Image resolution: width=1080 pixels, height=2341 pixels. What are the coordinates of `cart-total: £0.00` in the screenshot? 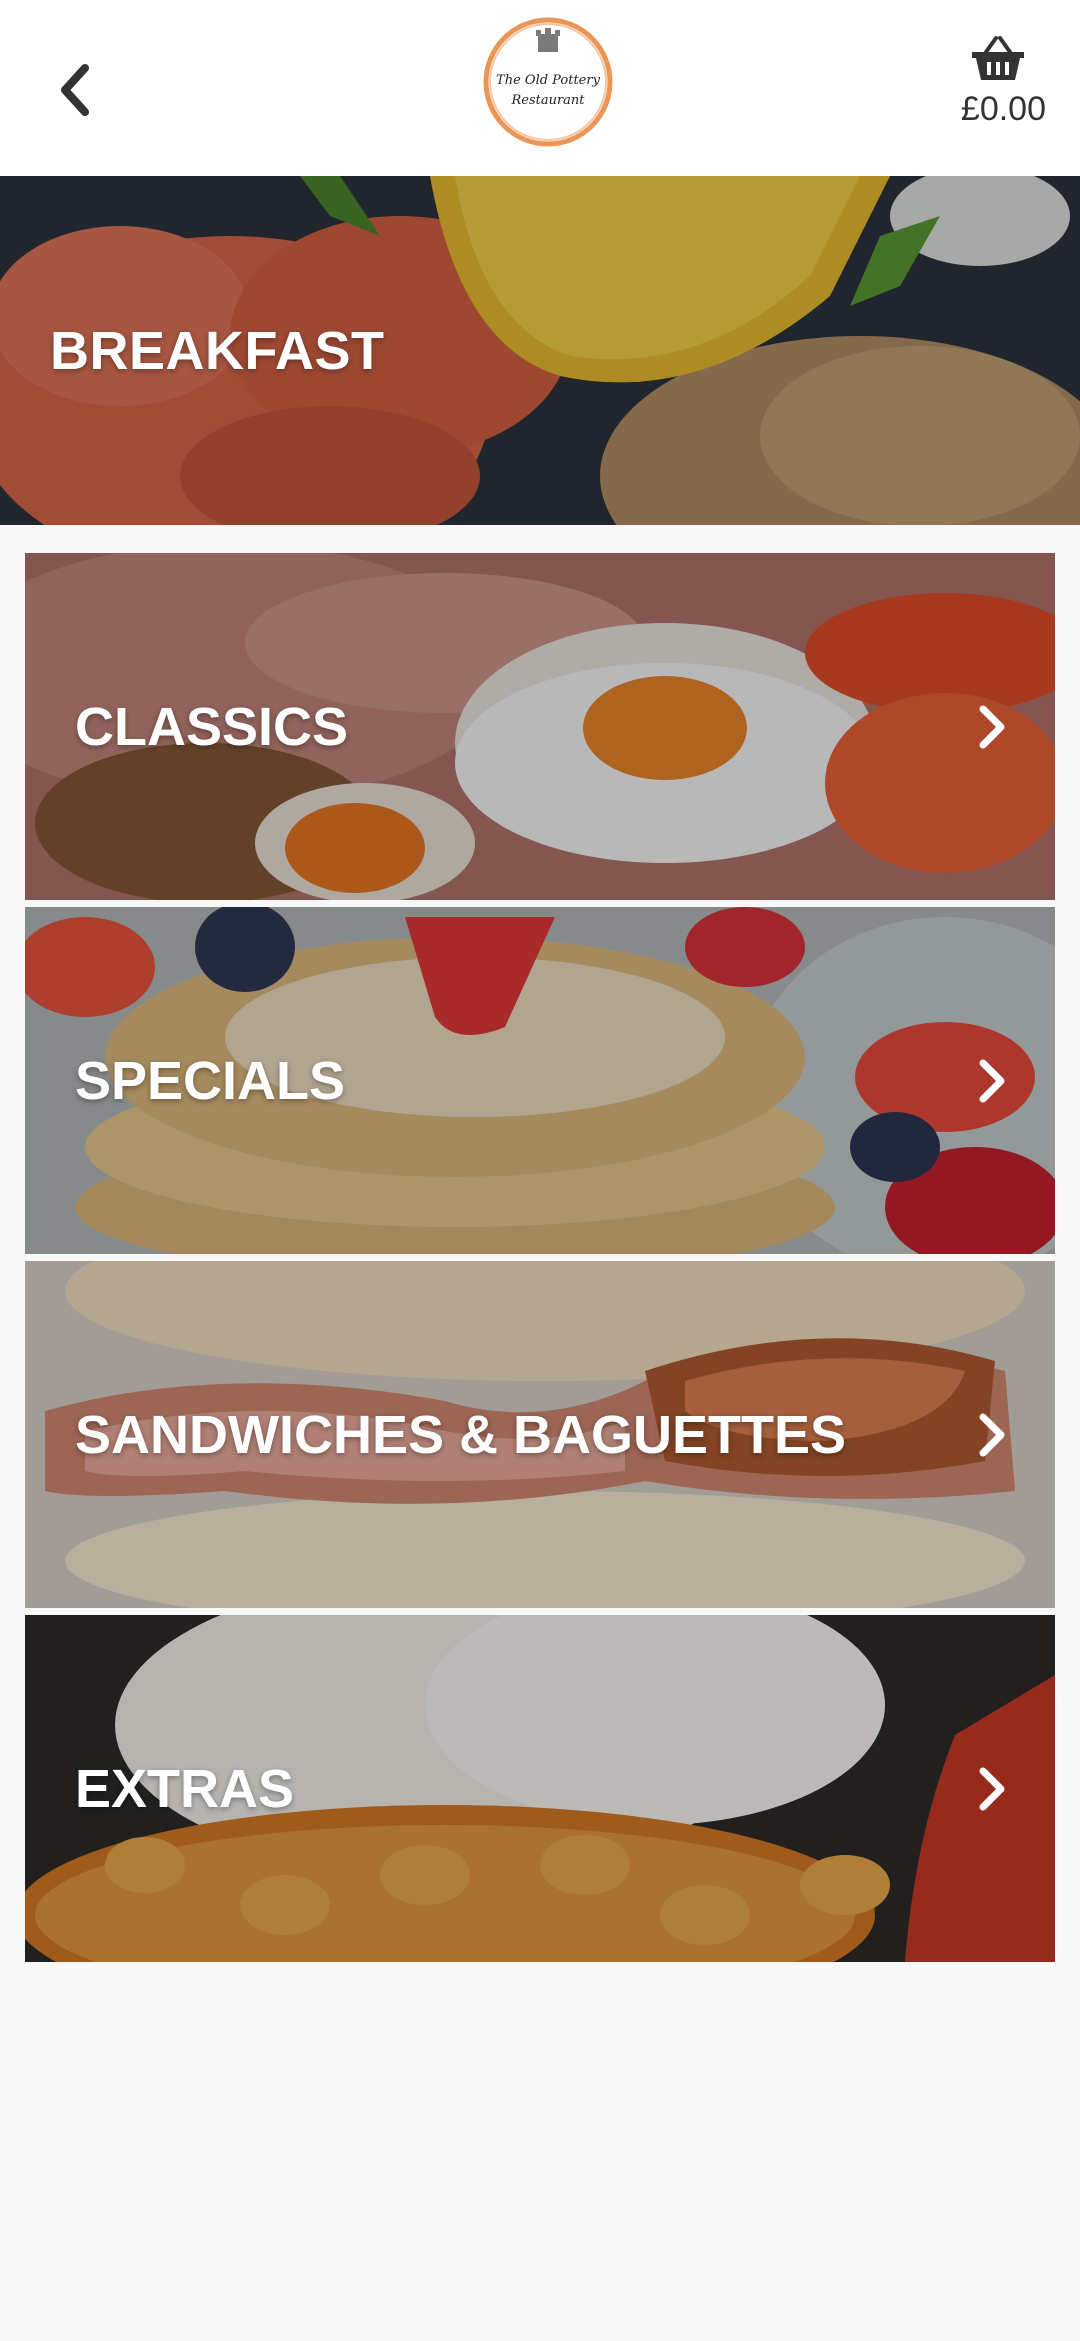 It's located at (1003, 109).